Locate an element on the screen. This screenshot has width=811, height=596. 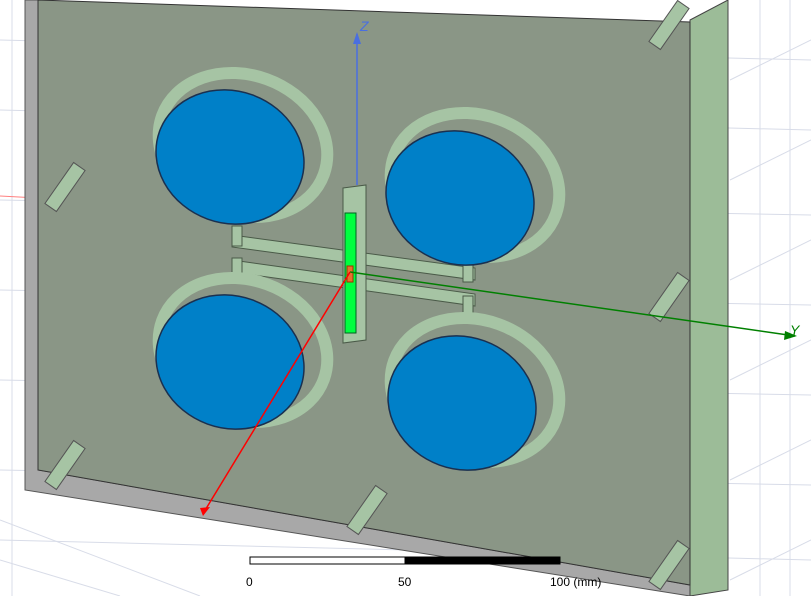
scale-tick-50: 50 is located at coordinates (405, 582).